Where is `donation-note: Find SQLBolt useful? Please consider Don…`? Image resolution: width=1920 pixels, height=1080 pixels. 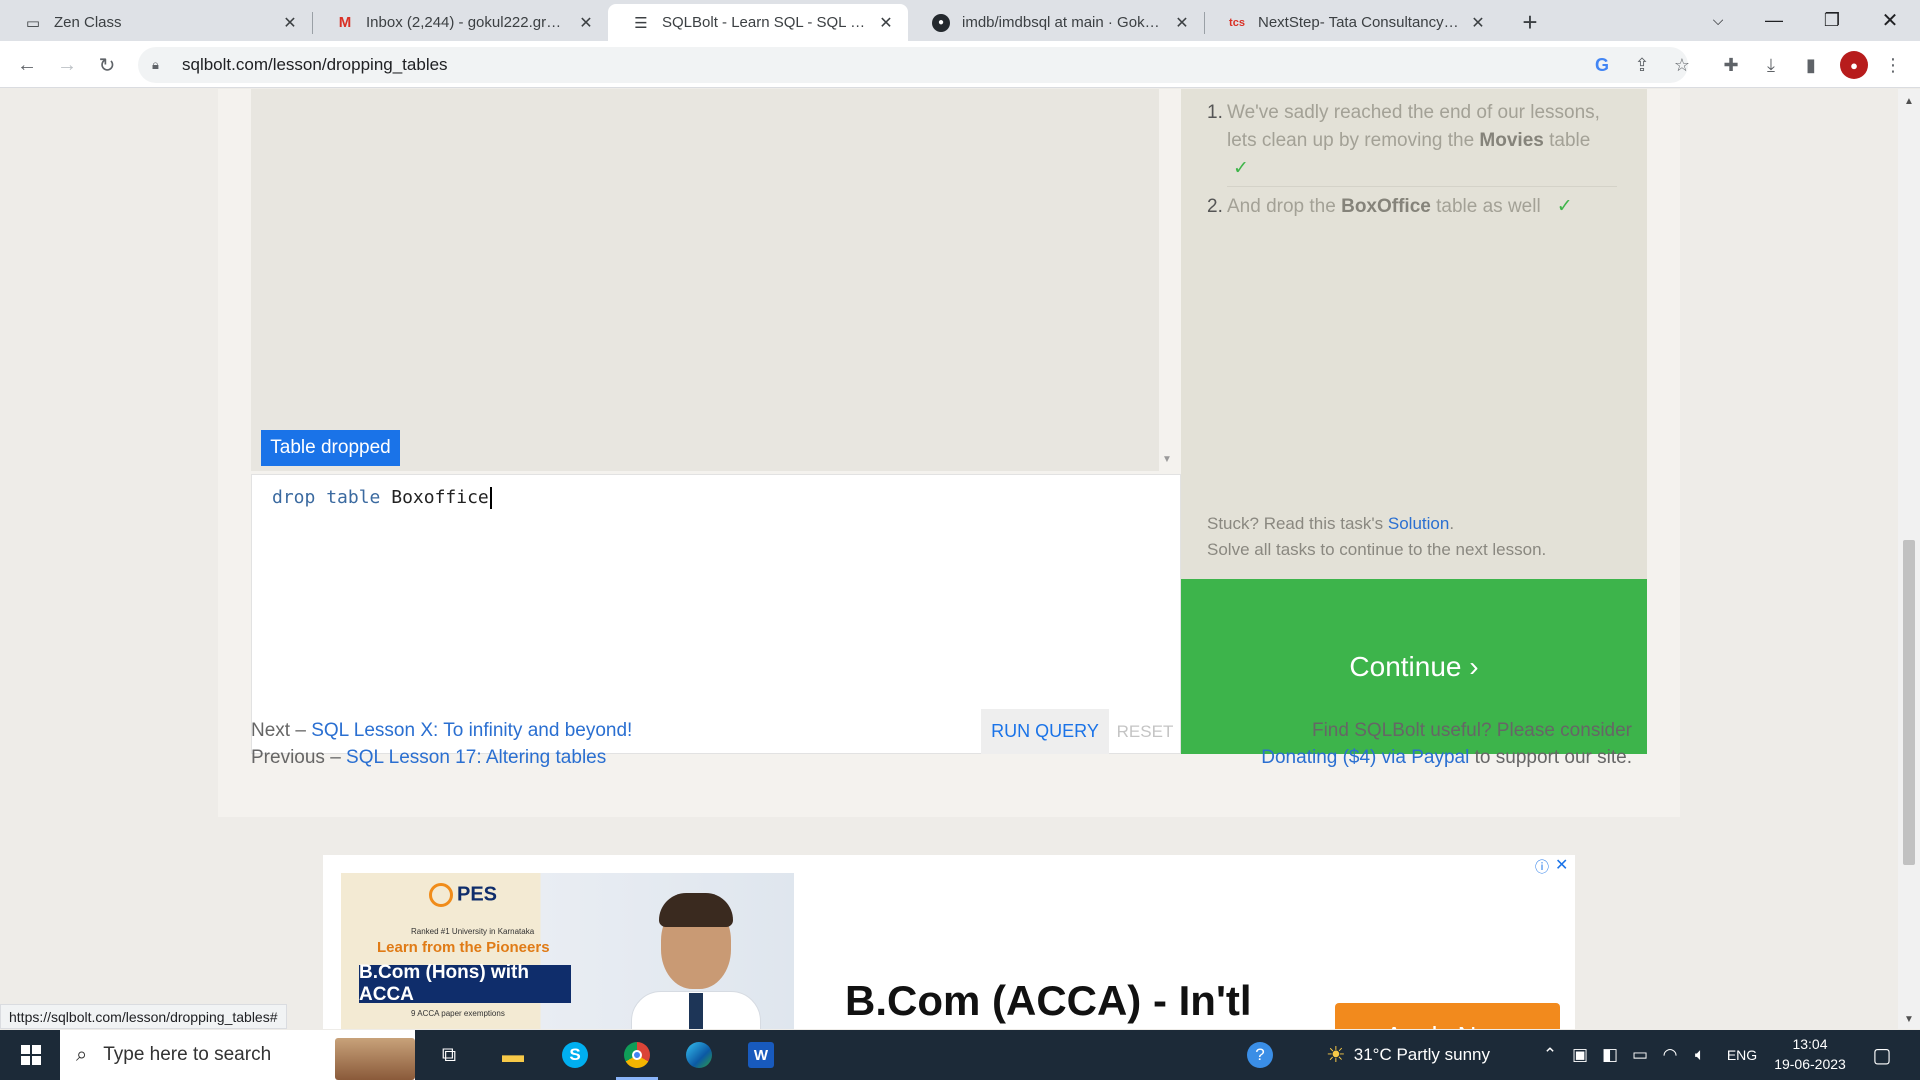
donation-note: Find SQLBolt useful? Please consider Don… is located at coordinates (1446, 744).